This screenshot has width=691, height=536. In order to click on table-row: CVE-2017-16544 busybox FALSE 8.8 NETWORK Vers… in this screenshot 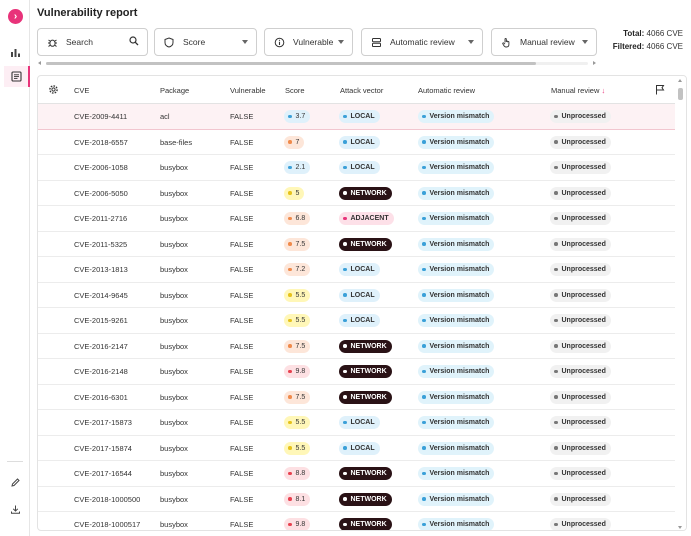, I will do `click(356, 474)`.